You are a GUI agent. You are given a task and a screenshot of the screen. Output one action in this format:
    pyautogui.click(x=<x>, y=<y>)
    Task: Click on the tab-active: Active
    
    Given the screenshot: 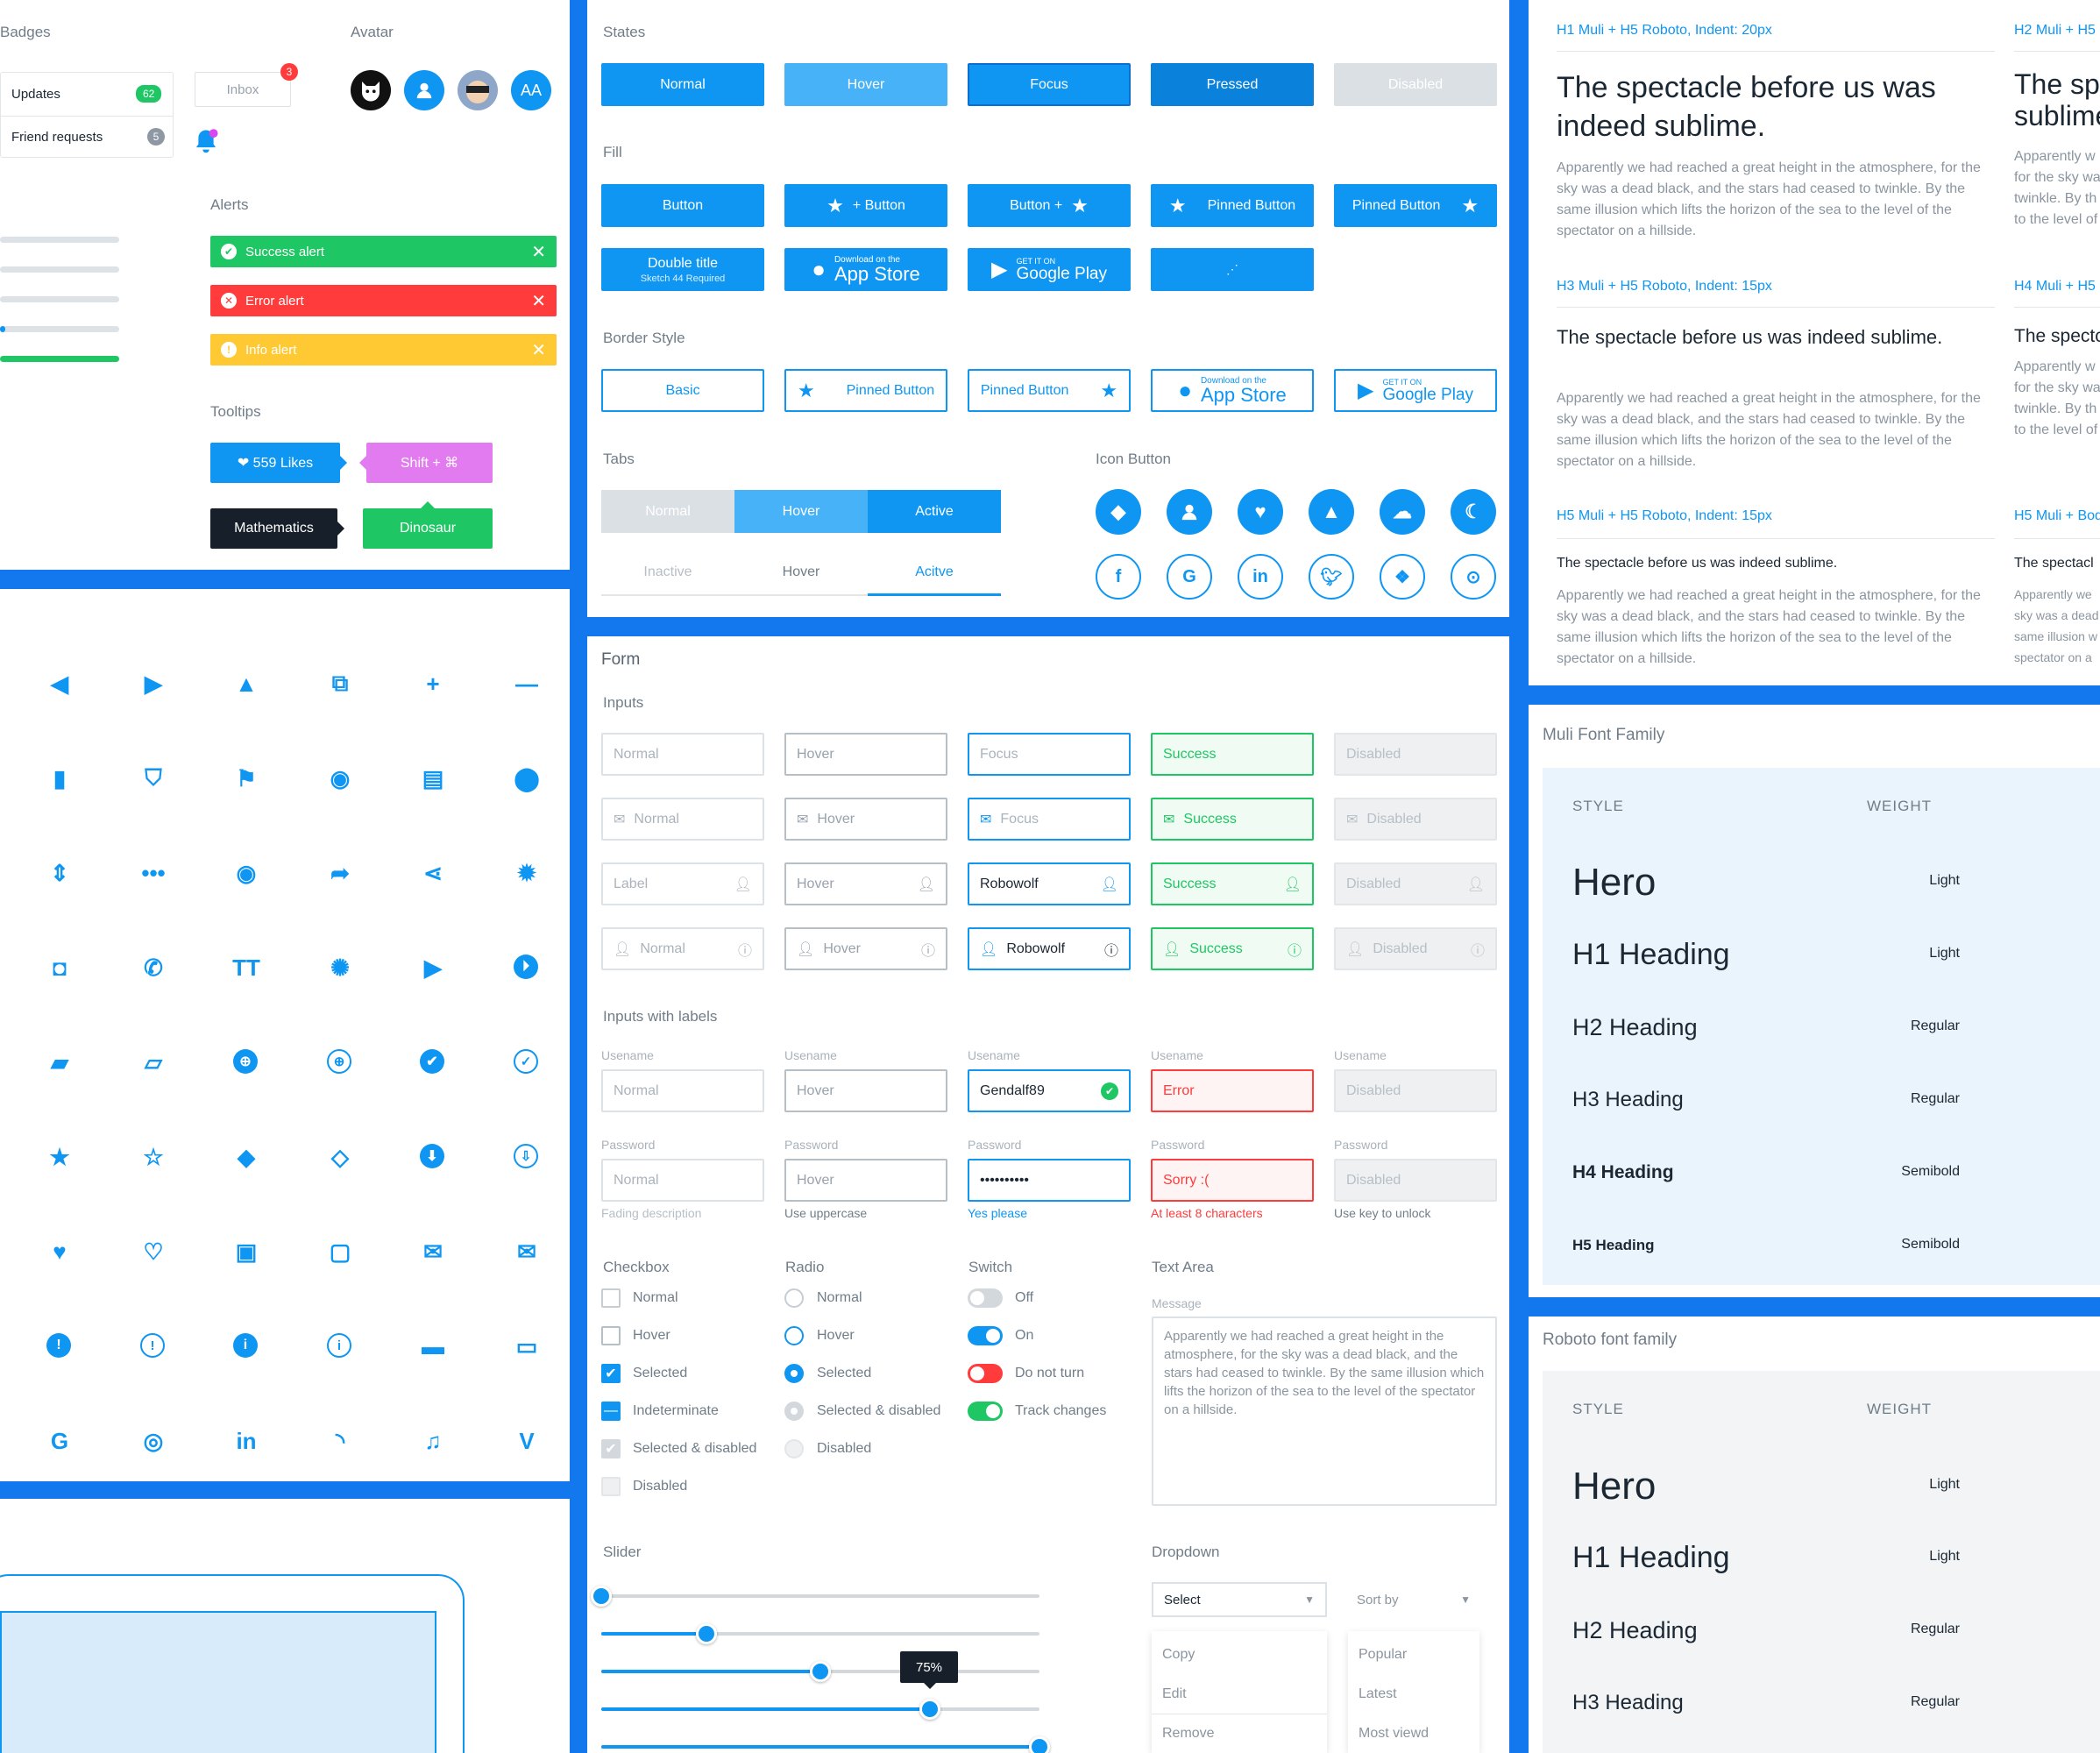 What is the action you would take?
    pyautogui.click(x=935, y=511)
    